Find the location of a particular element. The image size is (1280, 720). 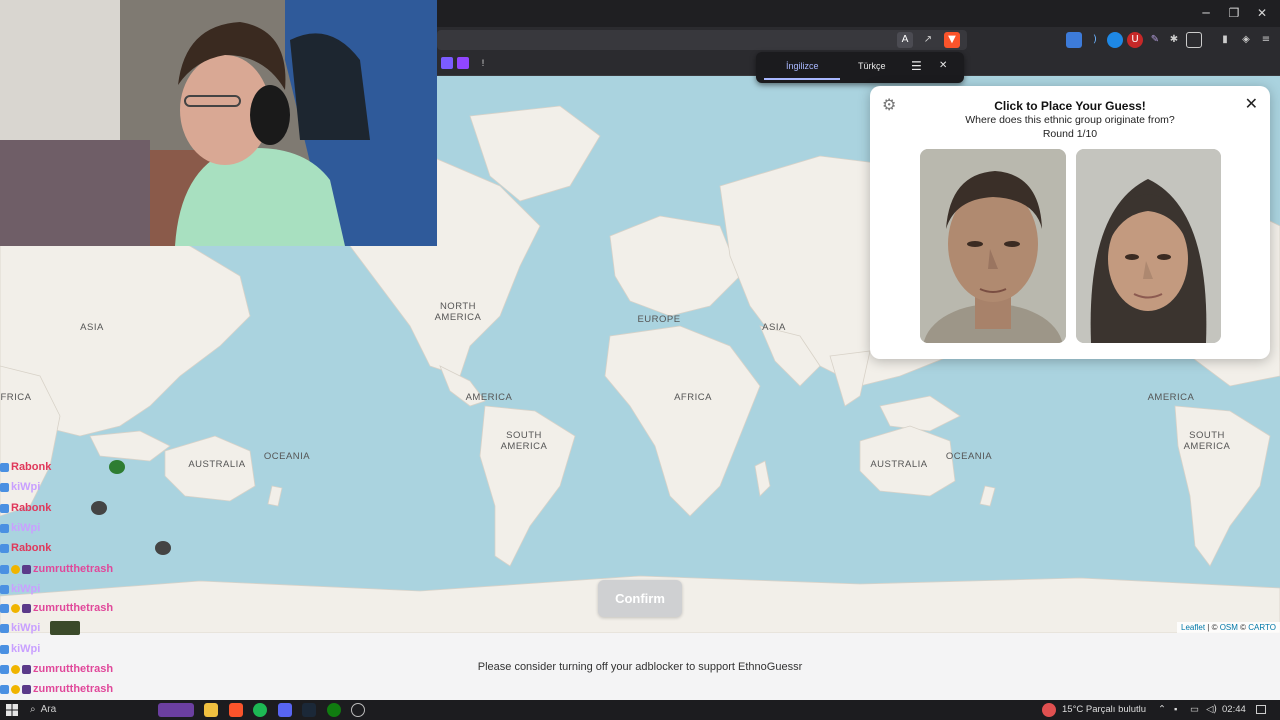

label-asia-right: ASIA is located at coordinates (774, 327).